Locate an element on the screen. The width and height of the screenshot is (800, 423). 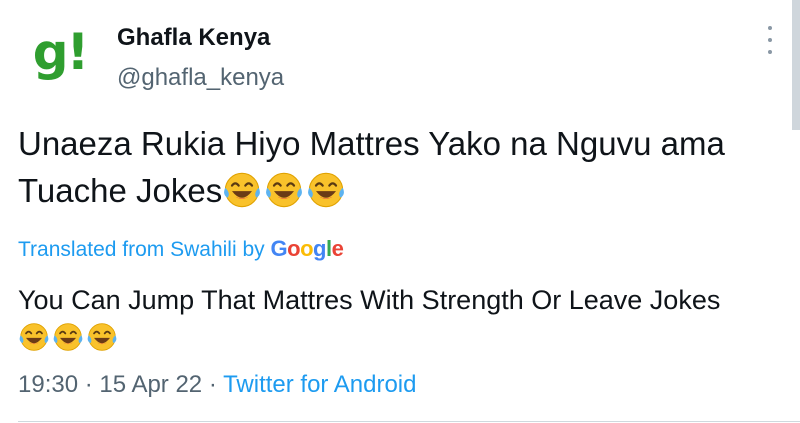
translated-emojis is located at coordinates (69, 336).